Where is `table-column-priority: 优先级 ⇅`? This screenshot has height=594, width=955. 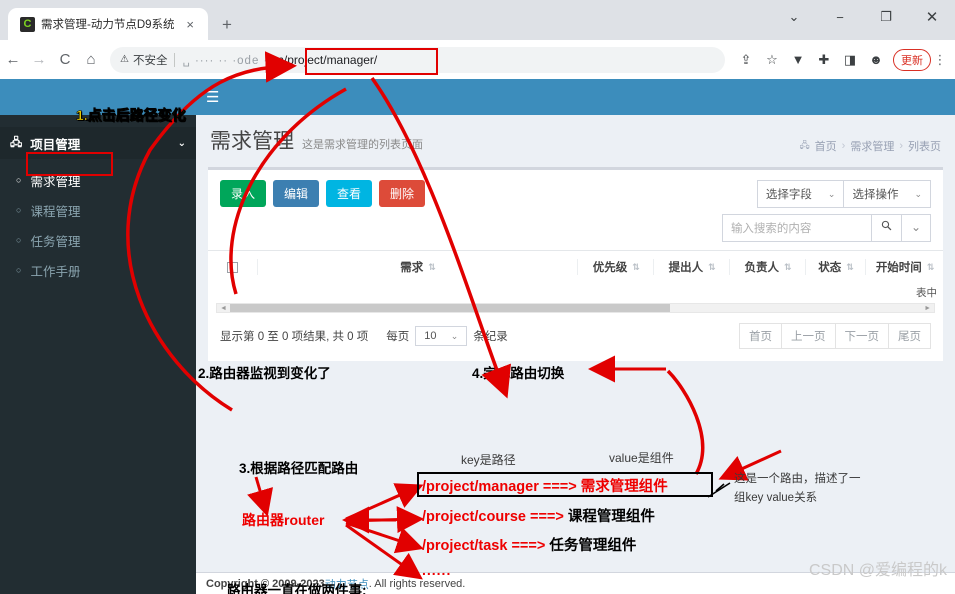 table-column-priority: 优先级 ⇅ is located at coordinates (615, 267).